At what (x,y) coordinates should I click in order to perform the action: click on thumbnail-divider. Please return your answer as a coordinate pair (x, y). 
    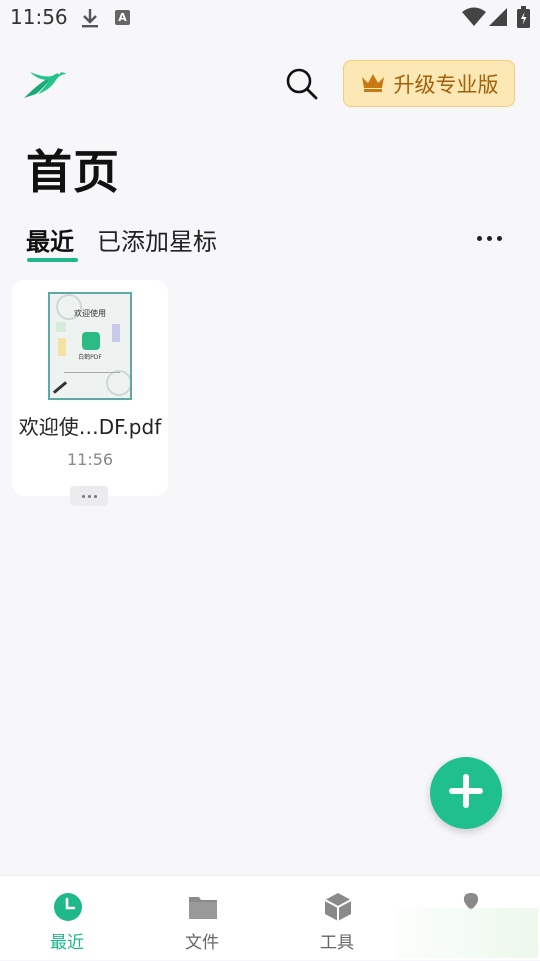
    Looking at the image, I should click on (92, 372).